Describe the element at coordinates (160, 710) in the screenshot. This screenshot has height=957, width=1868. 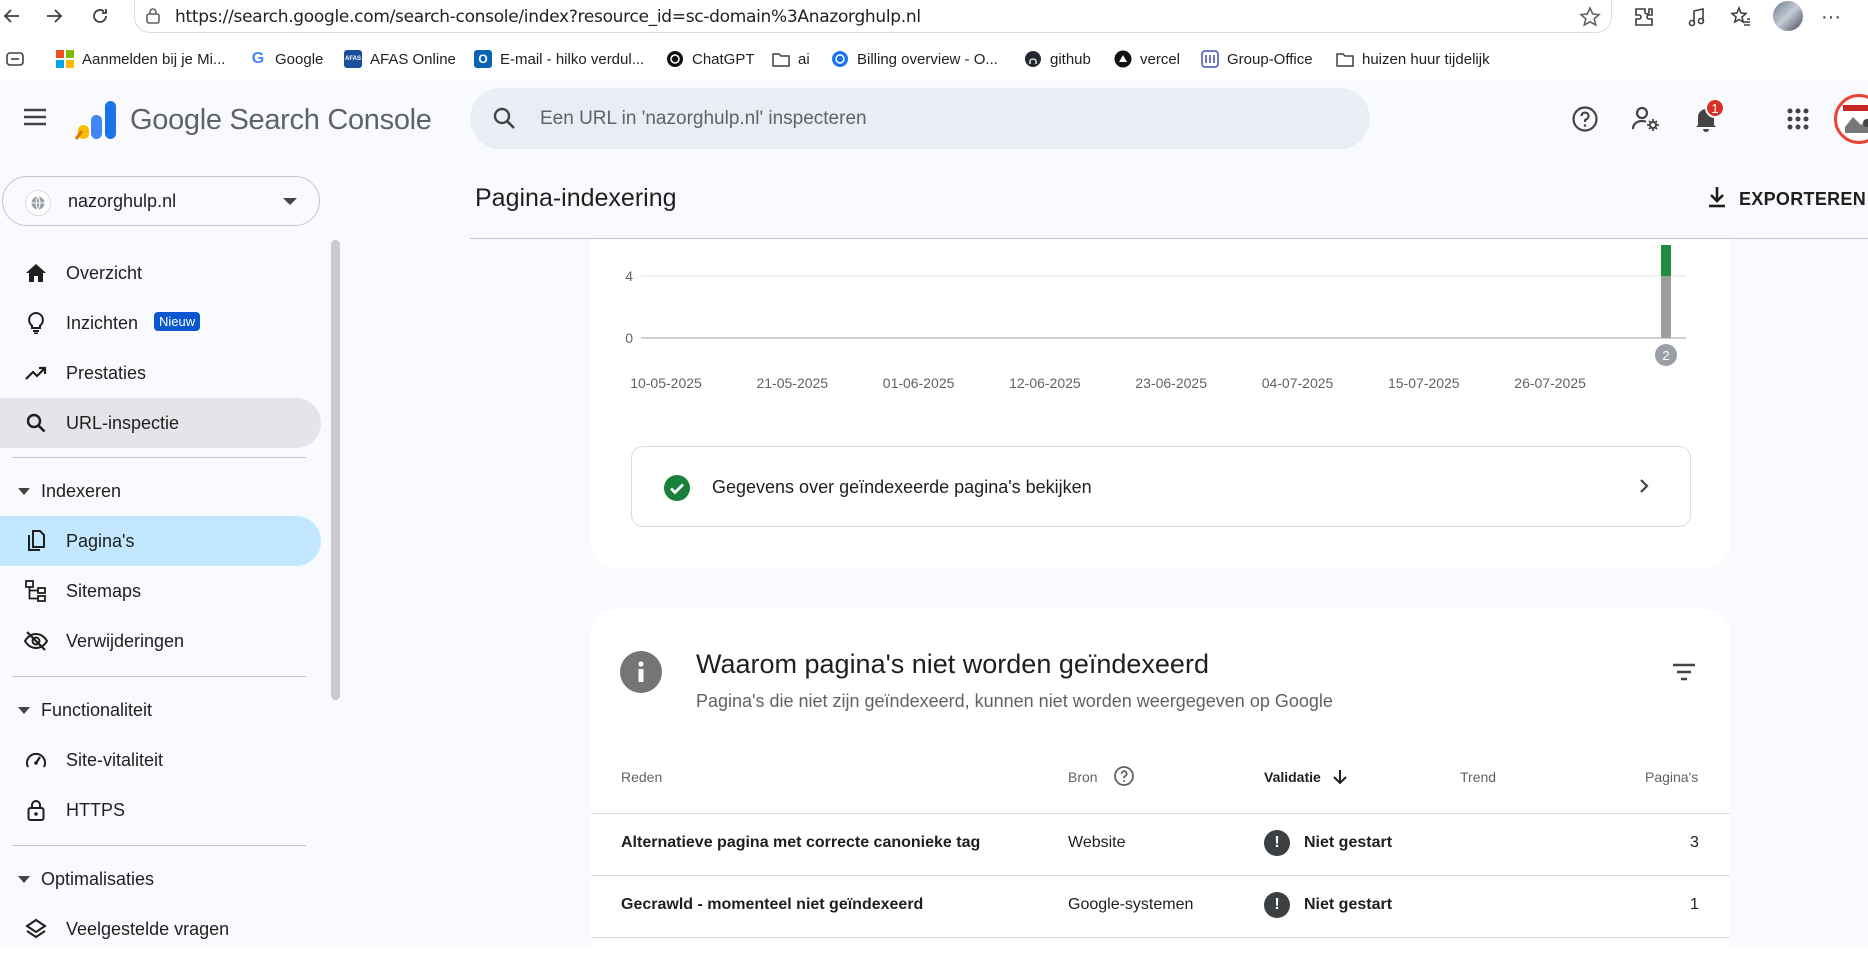
I see `section-functionaliteit: Functionaliteit` at that location.